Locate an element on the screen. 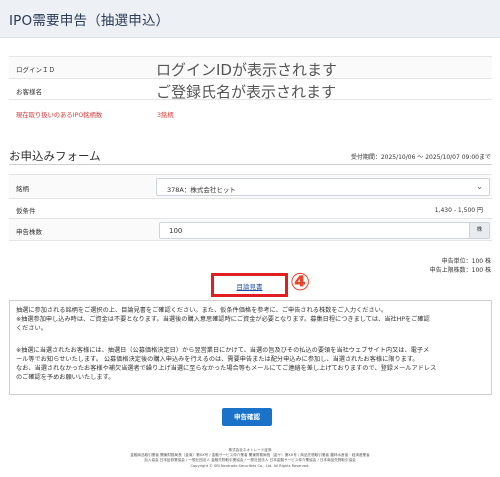  ipo-count-label: 現在取り扱いのあるIPO銘柄数 is located at coordinates (59, 115).